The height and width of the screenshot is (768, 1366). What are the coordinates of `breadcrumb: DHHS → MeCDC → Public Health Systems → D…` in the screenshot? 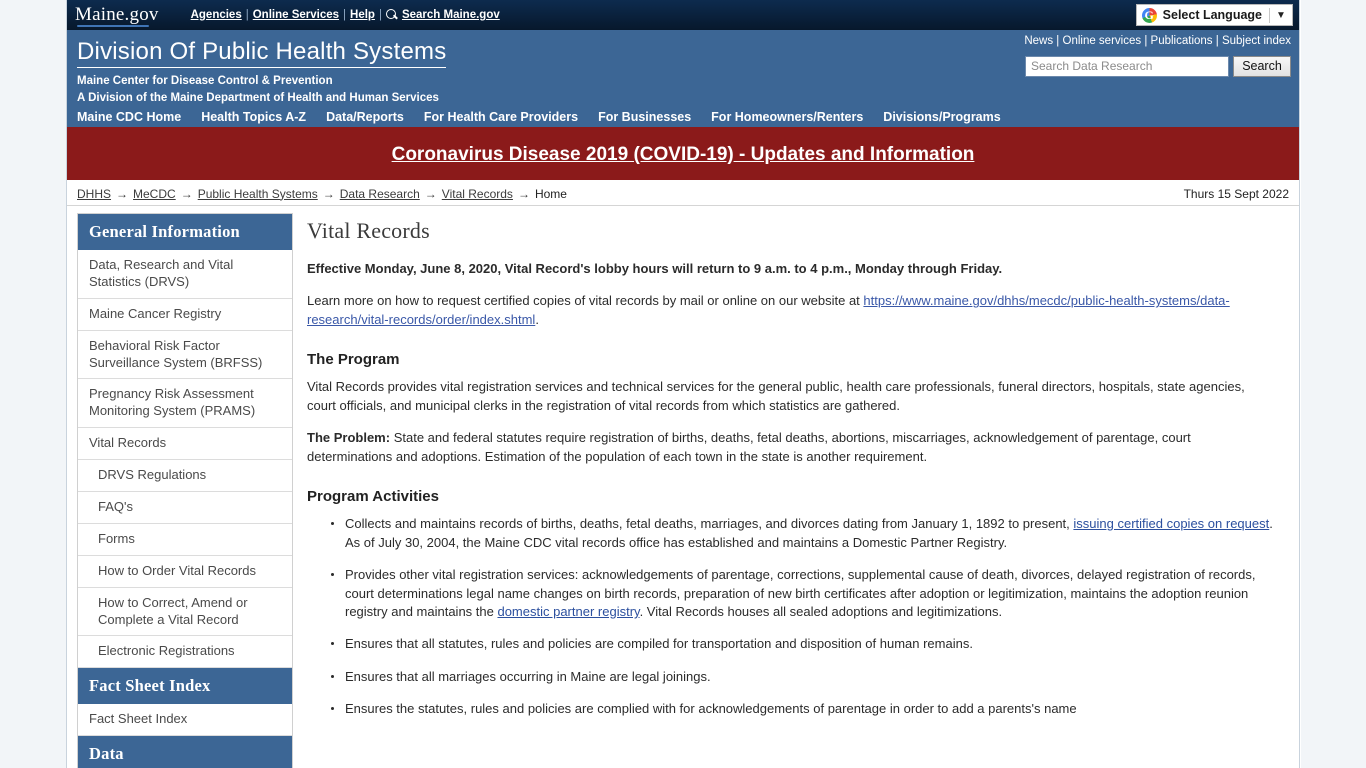 It's located at (322, 194).